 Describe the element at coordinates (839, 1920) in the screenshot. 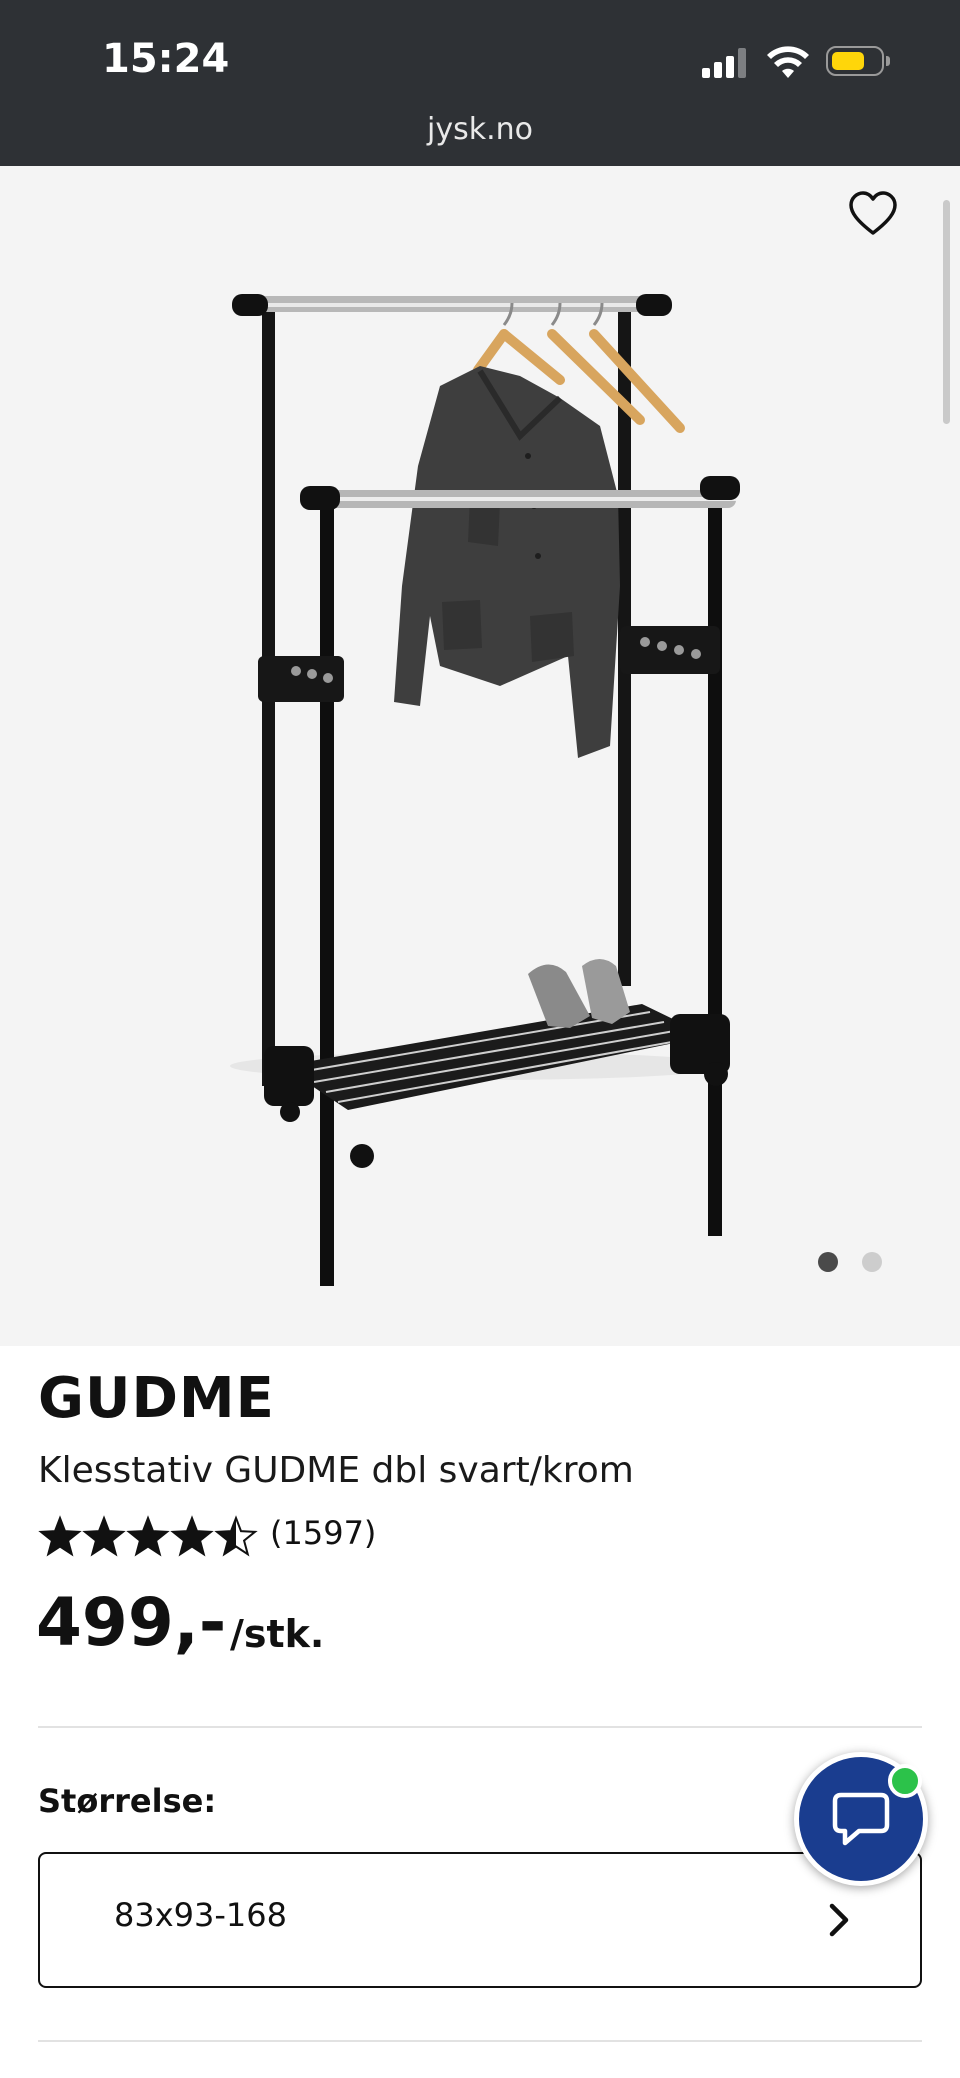

I see `chevron-right-icon` at that location.